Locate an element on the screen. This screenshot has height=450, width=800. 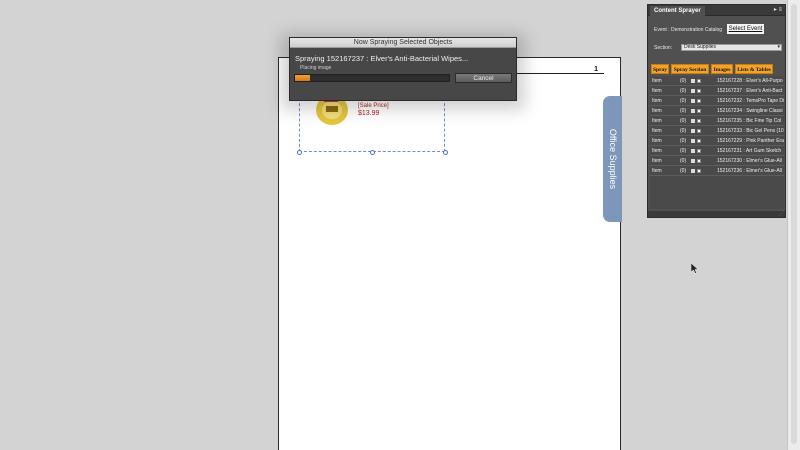
list-item: Item (0) 152167233 : Bic Gel Pens (10 is located at coordinates (717, 131).